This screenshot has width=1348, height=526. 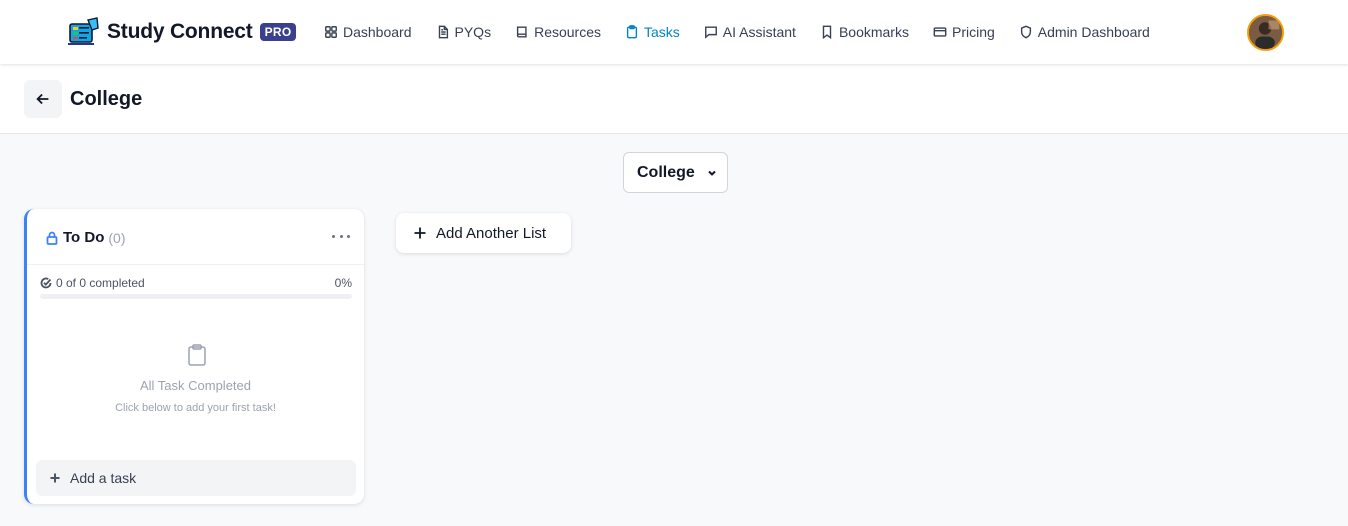 I want to click on list-progress-row: 0 of 0 completed 0%, so click(x=196, y=283).